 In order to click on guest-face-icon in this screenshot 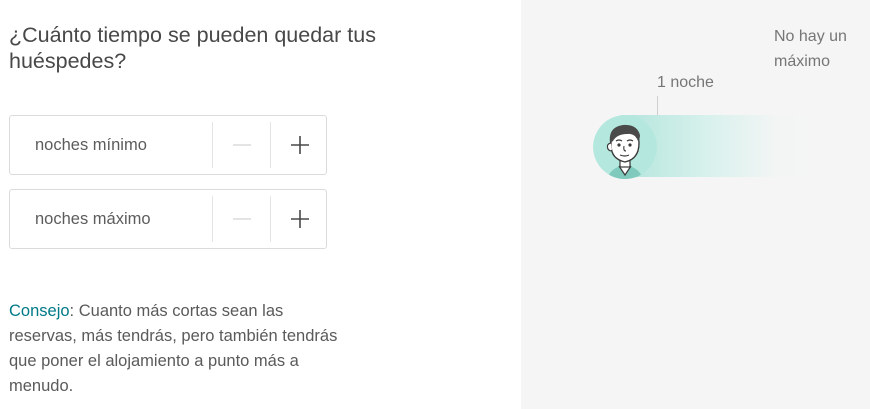, I will do `click(625, 147)`.